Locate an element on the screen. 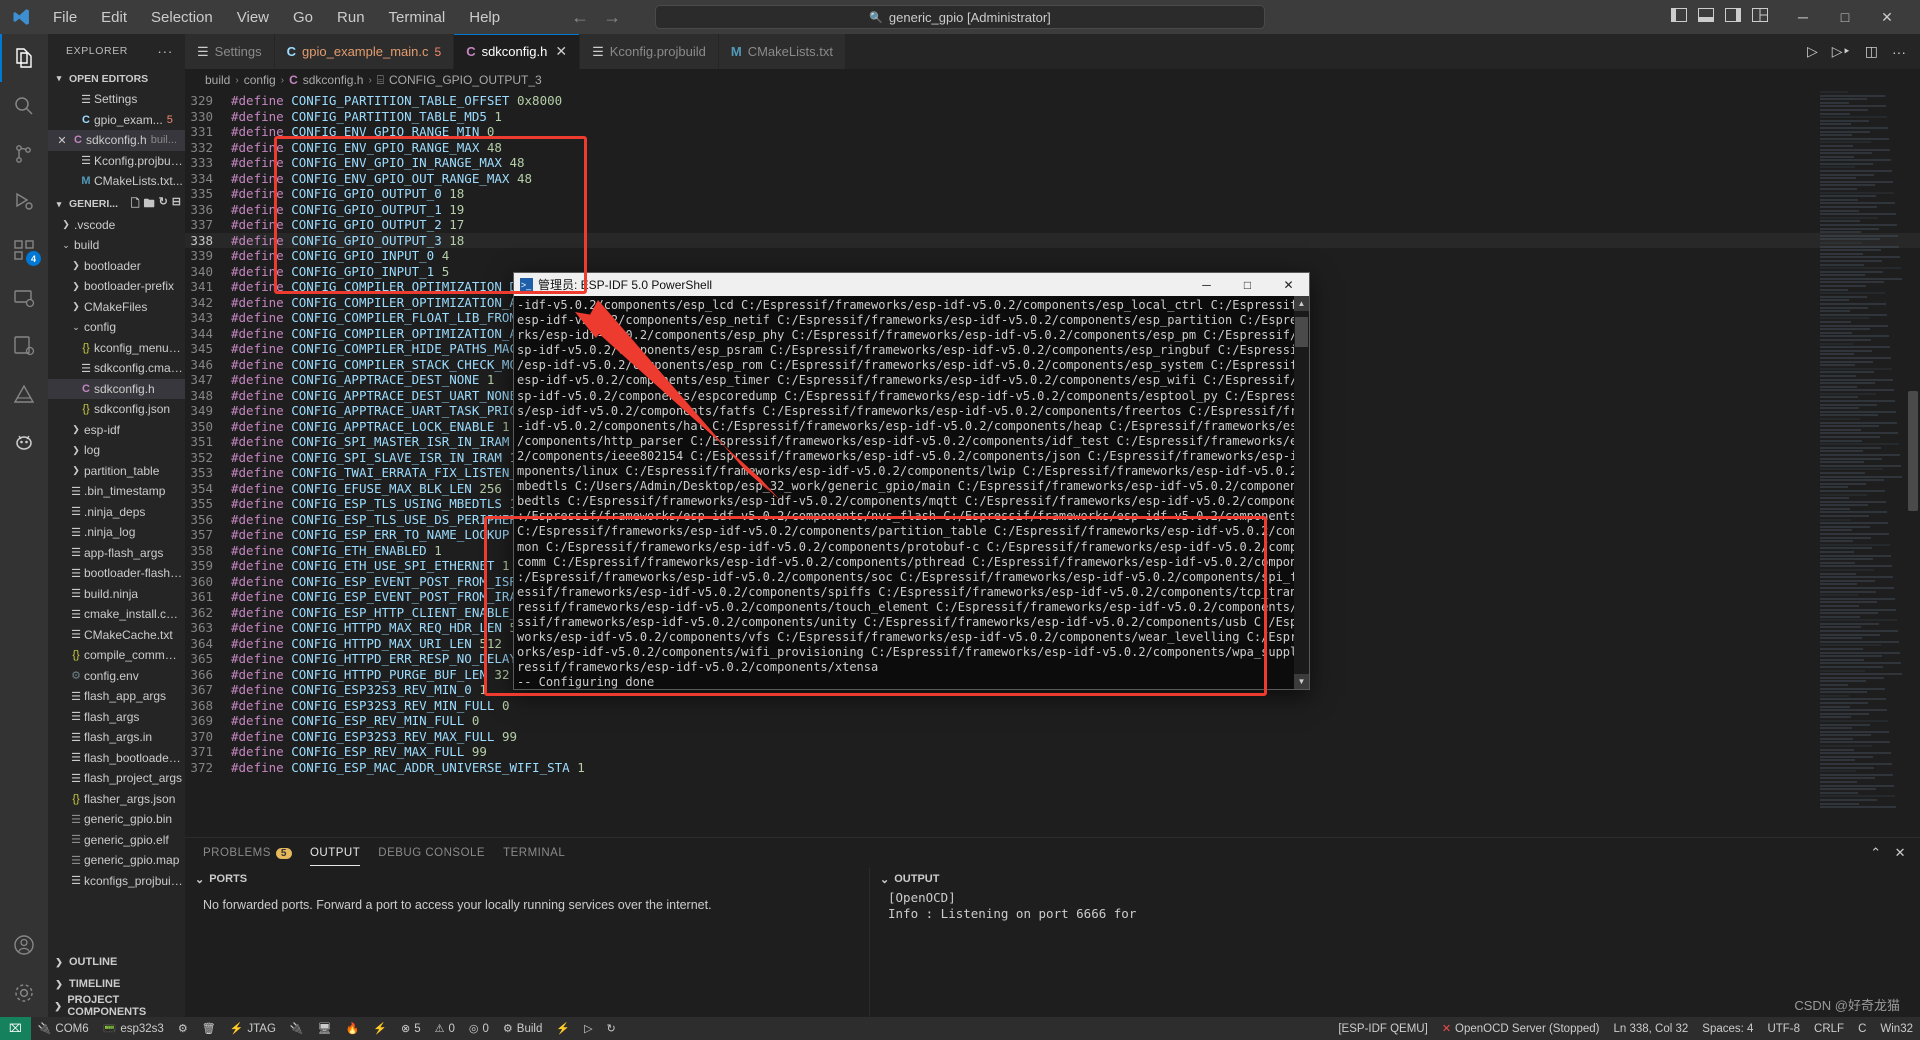 The image size is (1920, 1040). powershell-scroll-track is located at coordinates (1301, 492).